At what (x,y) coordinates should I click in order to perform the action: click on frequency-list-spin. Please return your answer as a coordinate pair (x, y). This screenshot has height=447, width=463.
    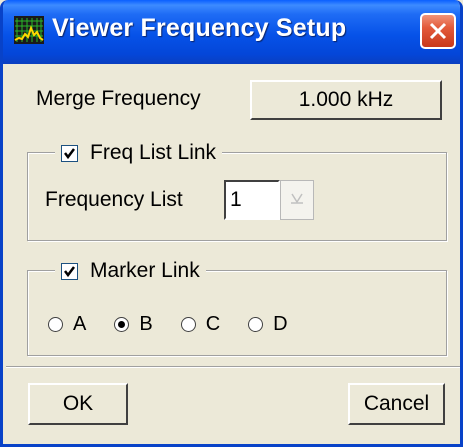
    Looking at the image, I should click on (297, 200).